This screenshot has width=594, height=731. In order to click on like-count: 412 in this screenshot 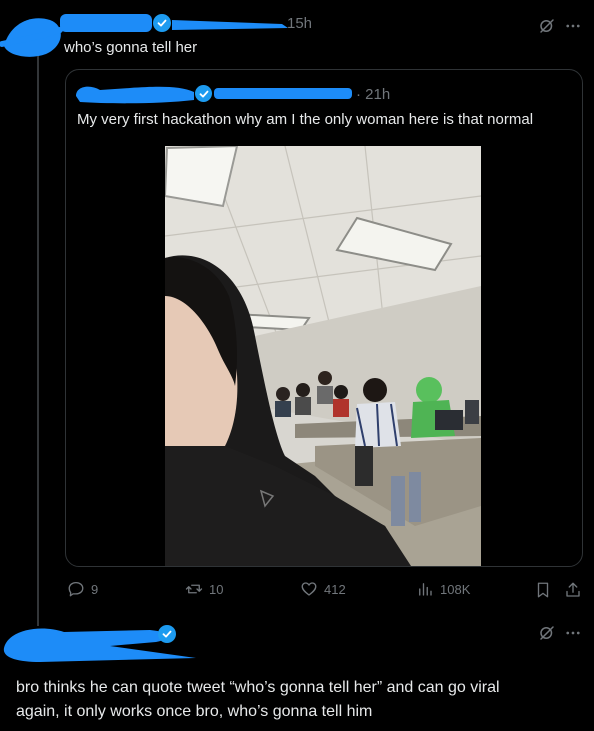, I will do `click(335, 589)`.